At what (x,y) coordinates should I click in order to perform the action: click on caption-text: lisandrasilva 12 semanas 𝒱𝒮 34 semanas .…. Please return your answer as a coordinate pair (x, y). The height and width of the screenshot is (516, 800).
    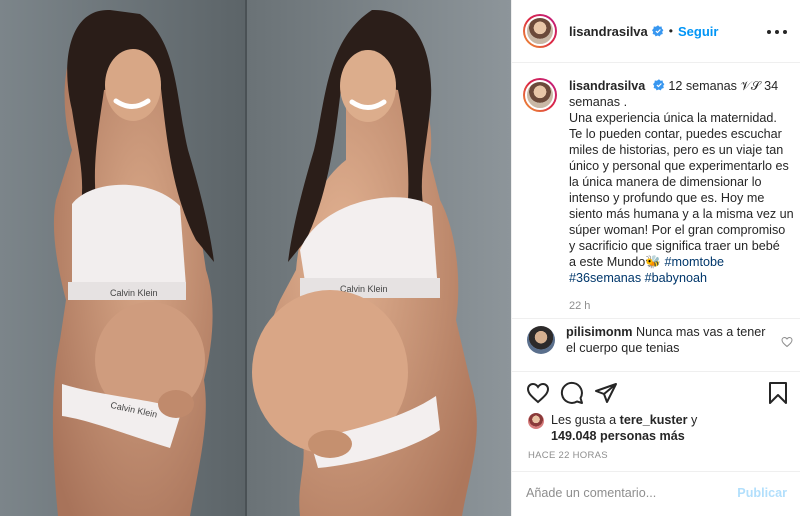
    Looking at the image, I should click on (684, 196).